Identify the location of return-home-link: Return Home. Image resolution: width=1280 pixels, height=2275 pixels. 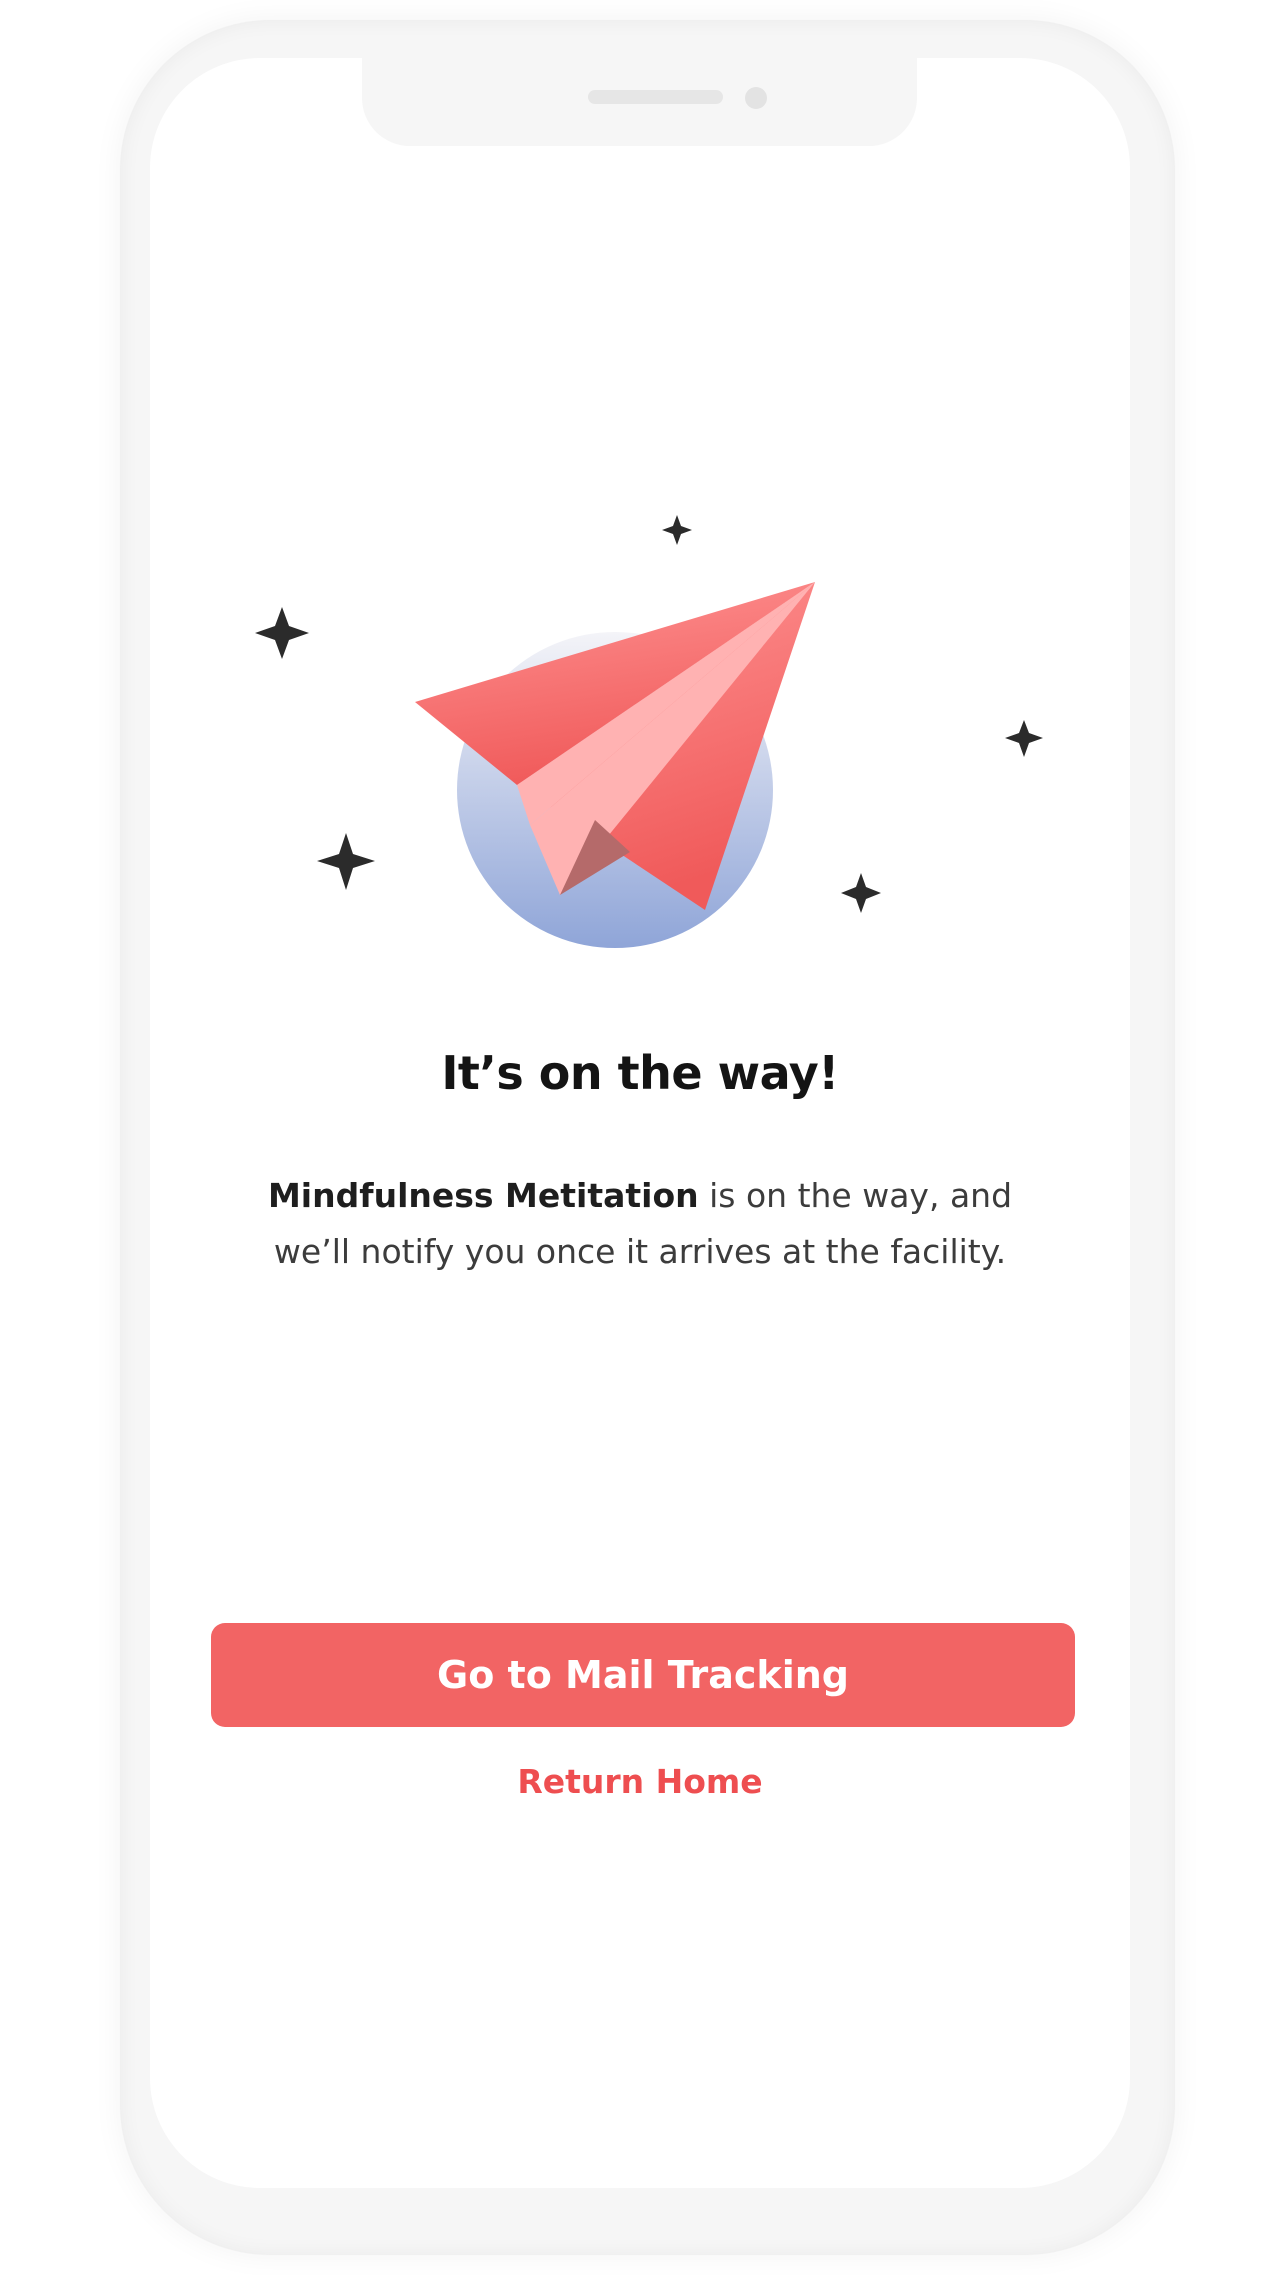
(640, 1781).